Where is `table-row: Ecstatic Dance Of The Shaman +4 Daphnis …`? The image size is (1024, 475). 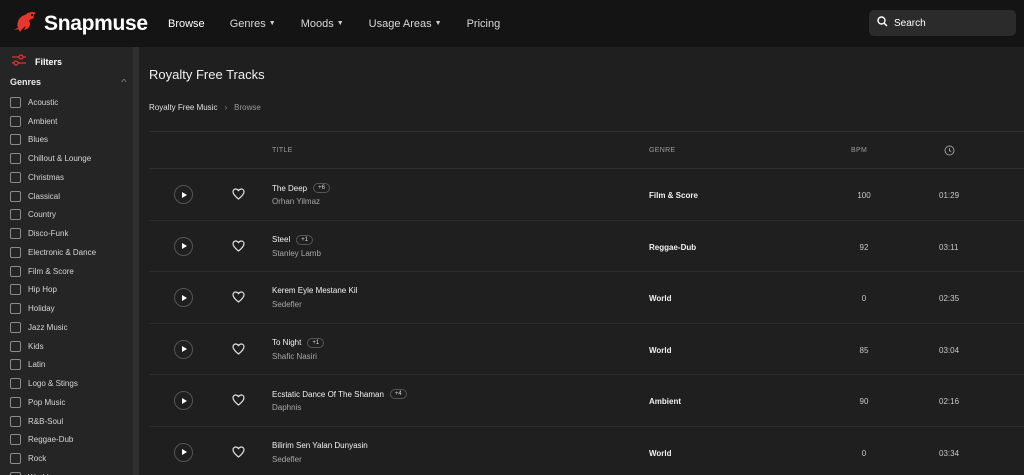 table-row: Ecstatic Dance Of The Shaman +4 Daphnis … is located at coordinates (586, 401).